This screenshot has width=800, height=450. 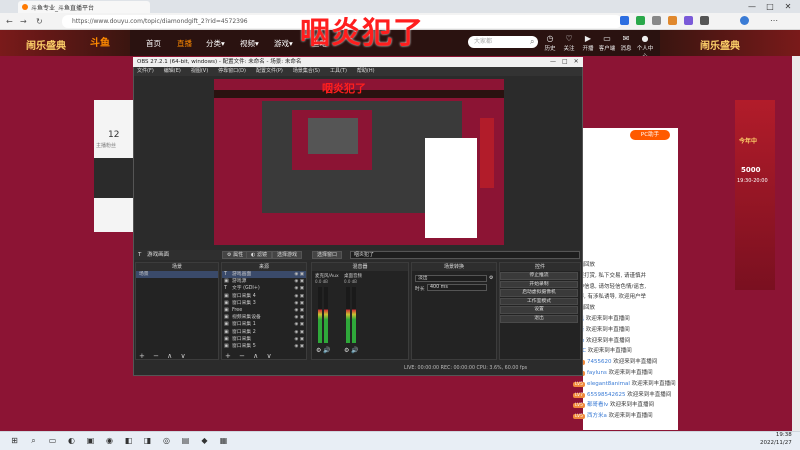 I want to click on app-icon-4: ◆, so click(x=204, y=440).